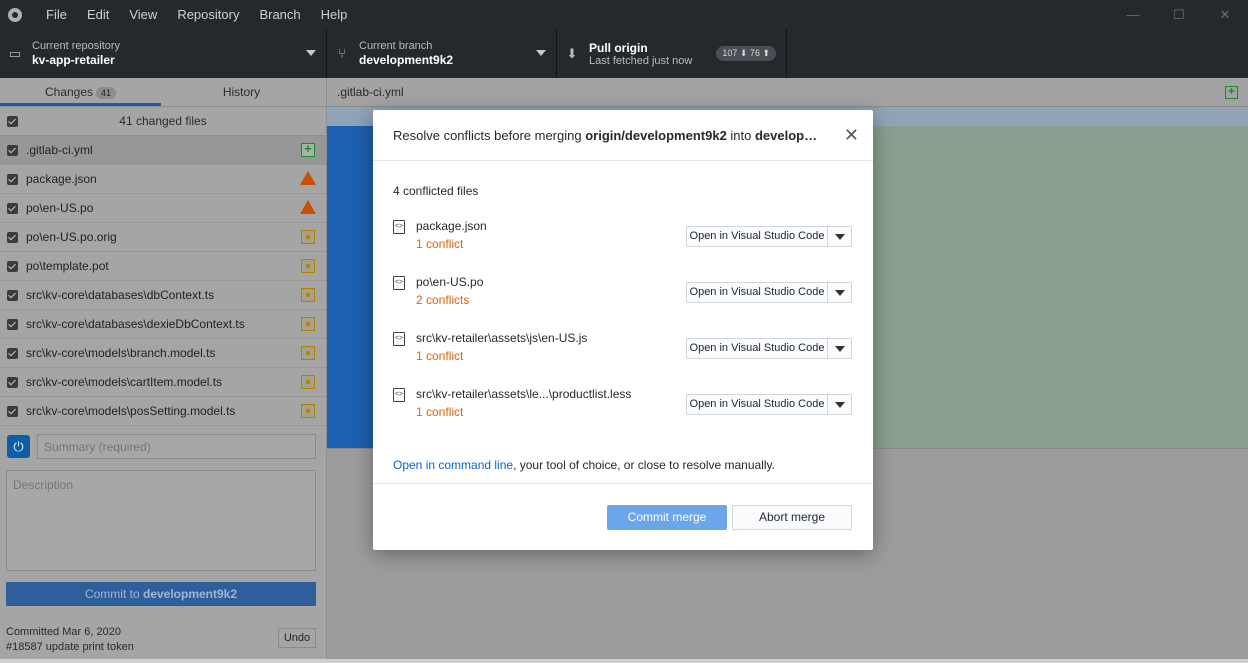  I want to click on file-list-item: src\kv-core\models\cartItem.model.ts, so click(163, 382).